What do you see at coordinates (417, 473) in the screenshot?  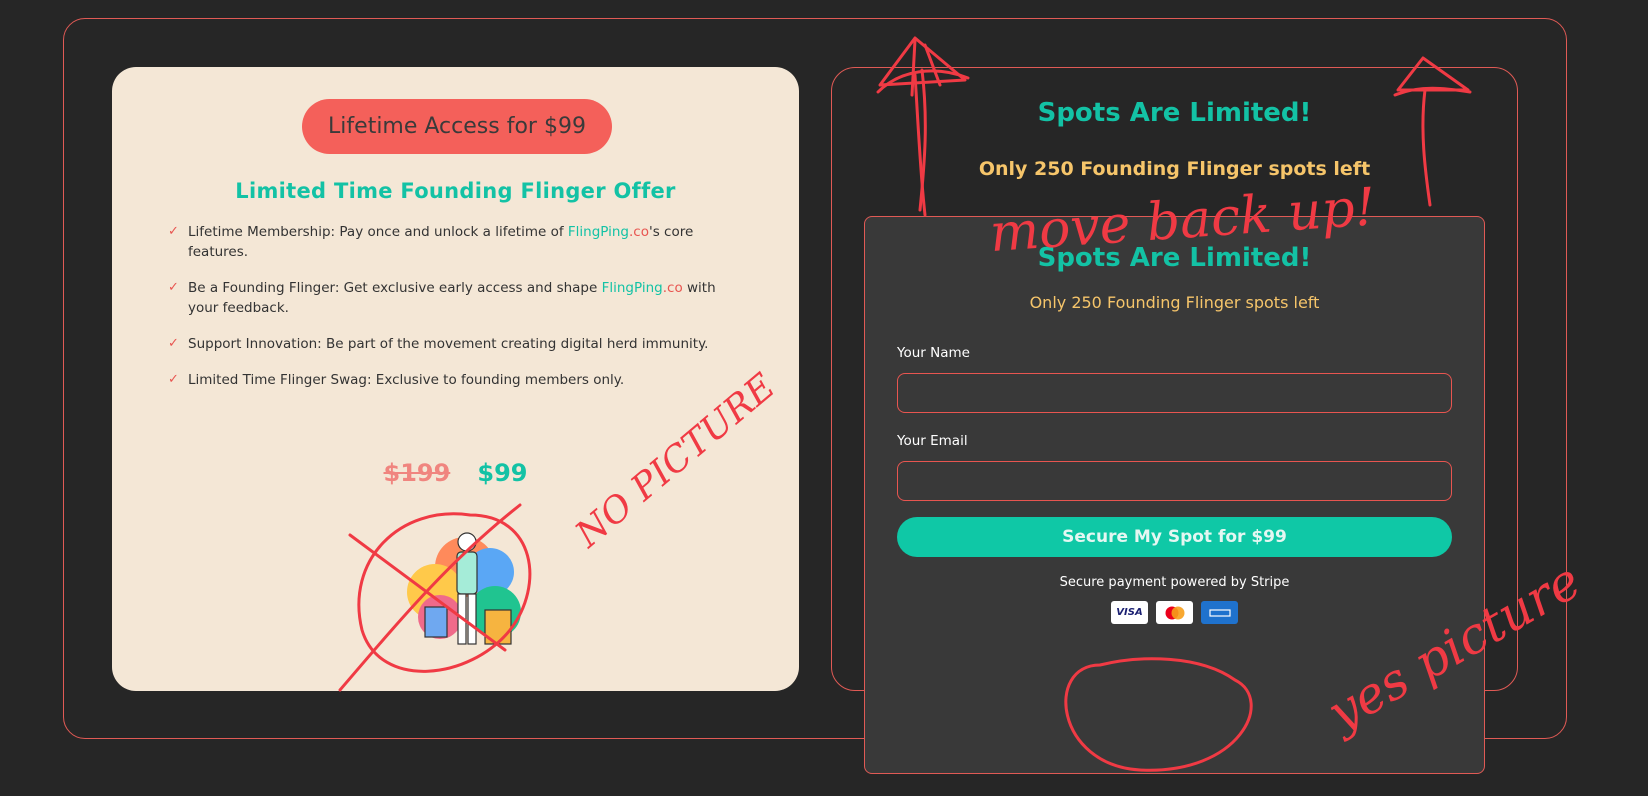 I see `old-price: $199` at bounding box center [417, 473].